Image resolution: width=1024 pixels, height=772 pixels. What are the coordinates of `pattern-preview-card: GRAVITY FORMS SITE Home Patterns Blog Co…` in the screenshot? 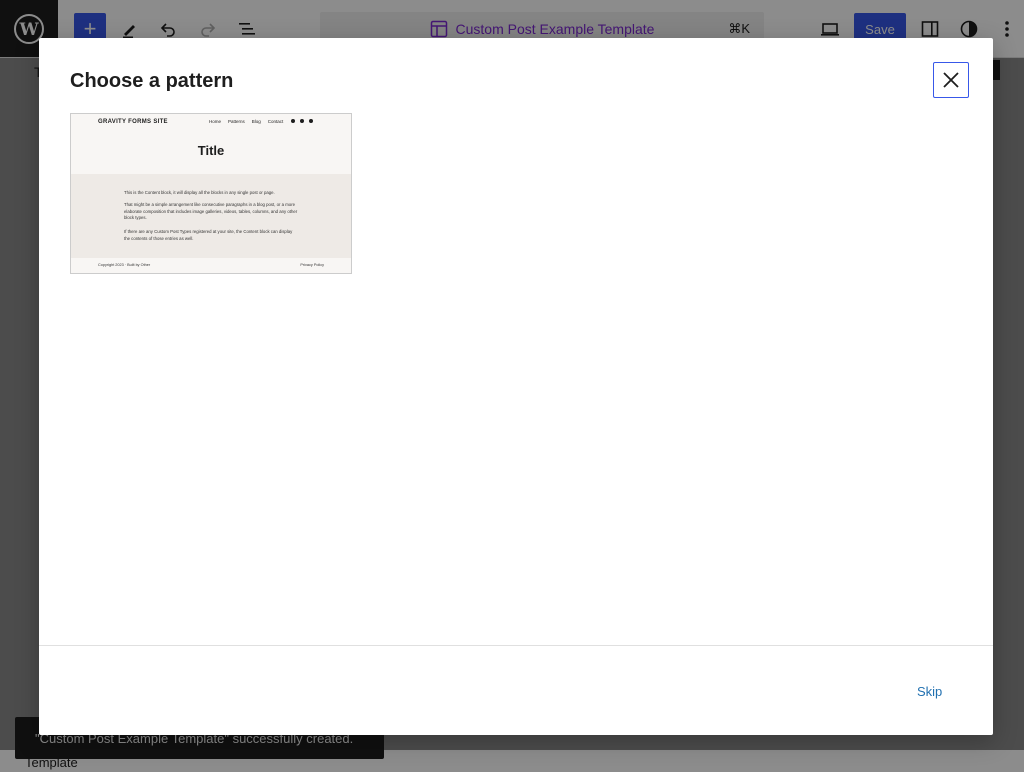 It's located at (211, 193).